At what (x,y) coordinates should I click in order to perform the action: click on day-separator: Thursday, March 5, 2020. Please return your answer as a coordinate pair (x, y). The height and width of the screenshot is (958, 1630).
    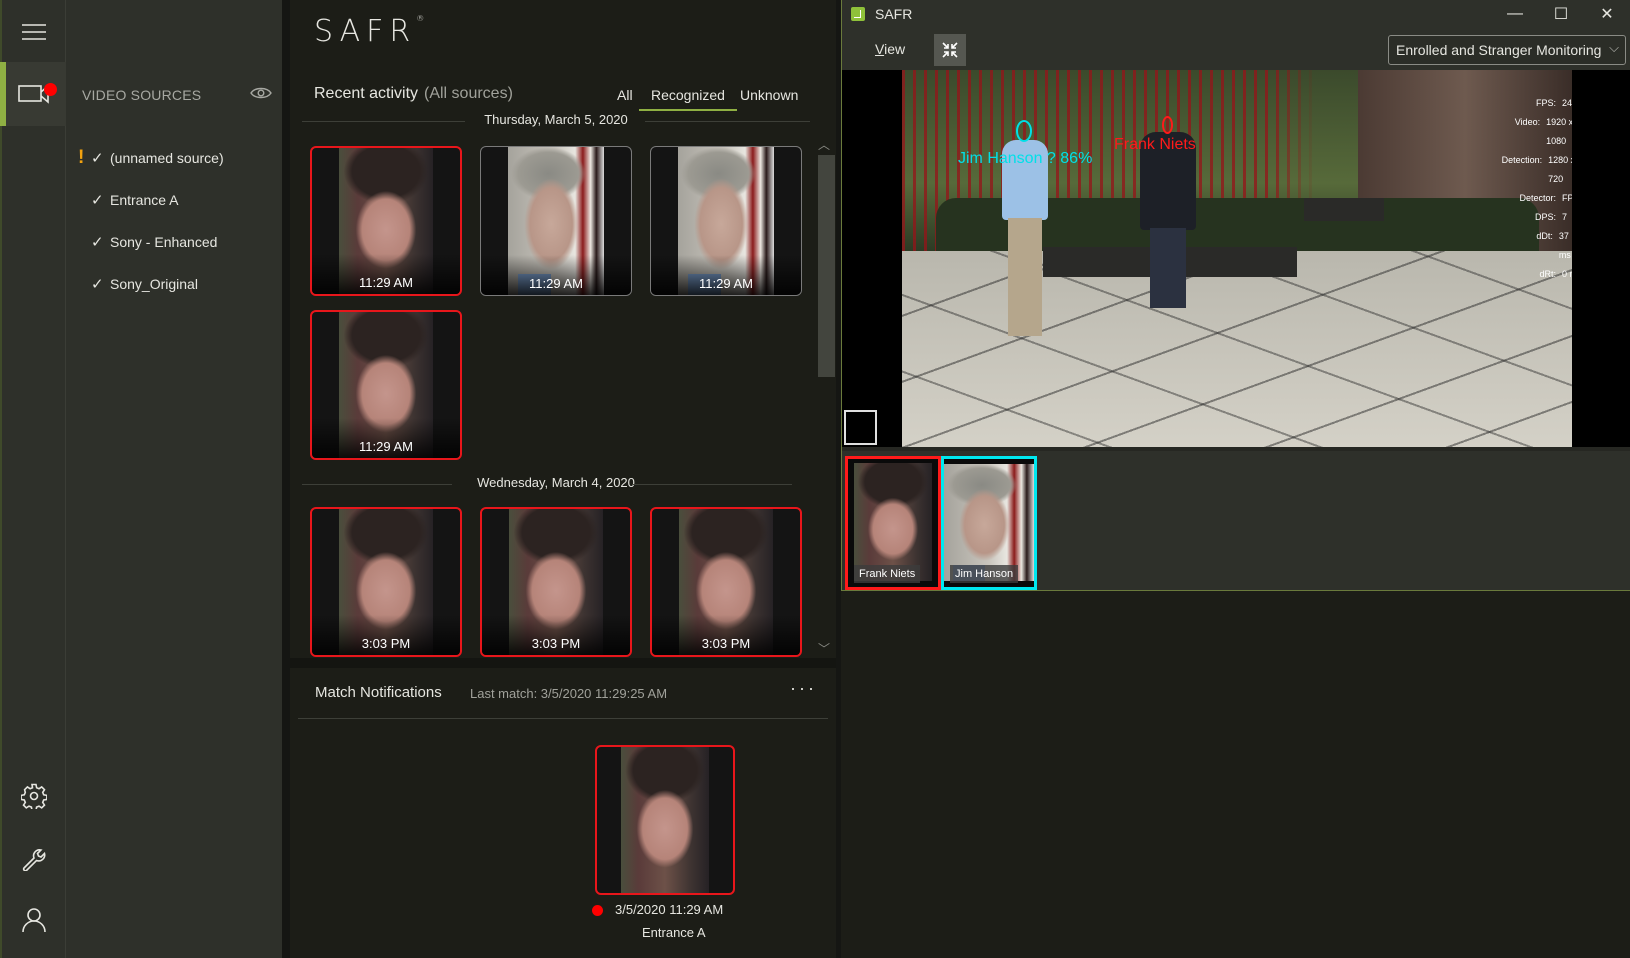
    Looking at the image, I should click on (556, 121).